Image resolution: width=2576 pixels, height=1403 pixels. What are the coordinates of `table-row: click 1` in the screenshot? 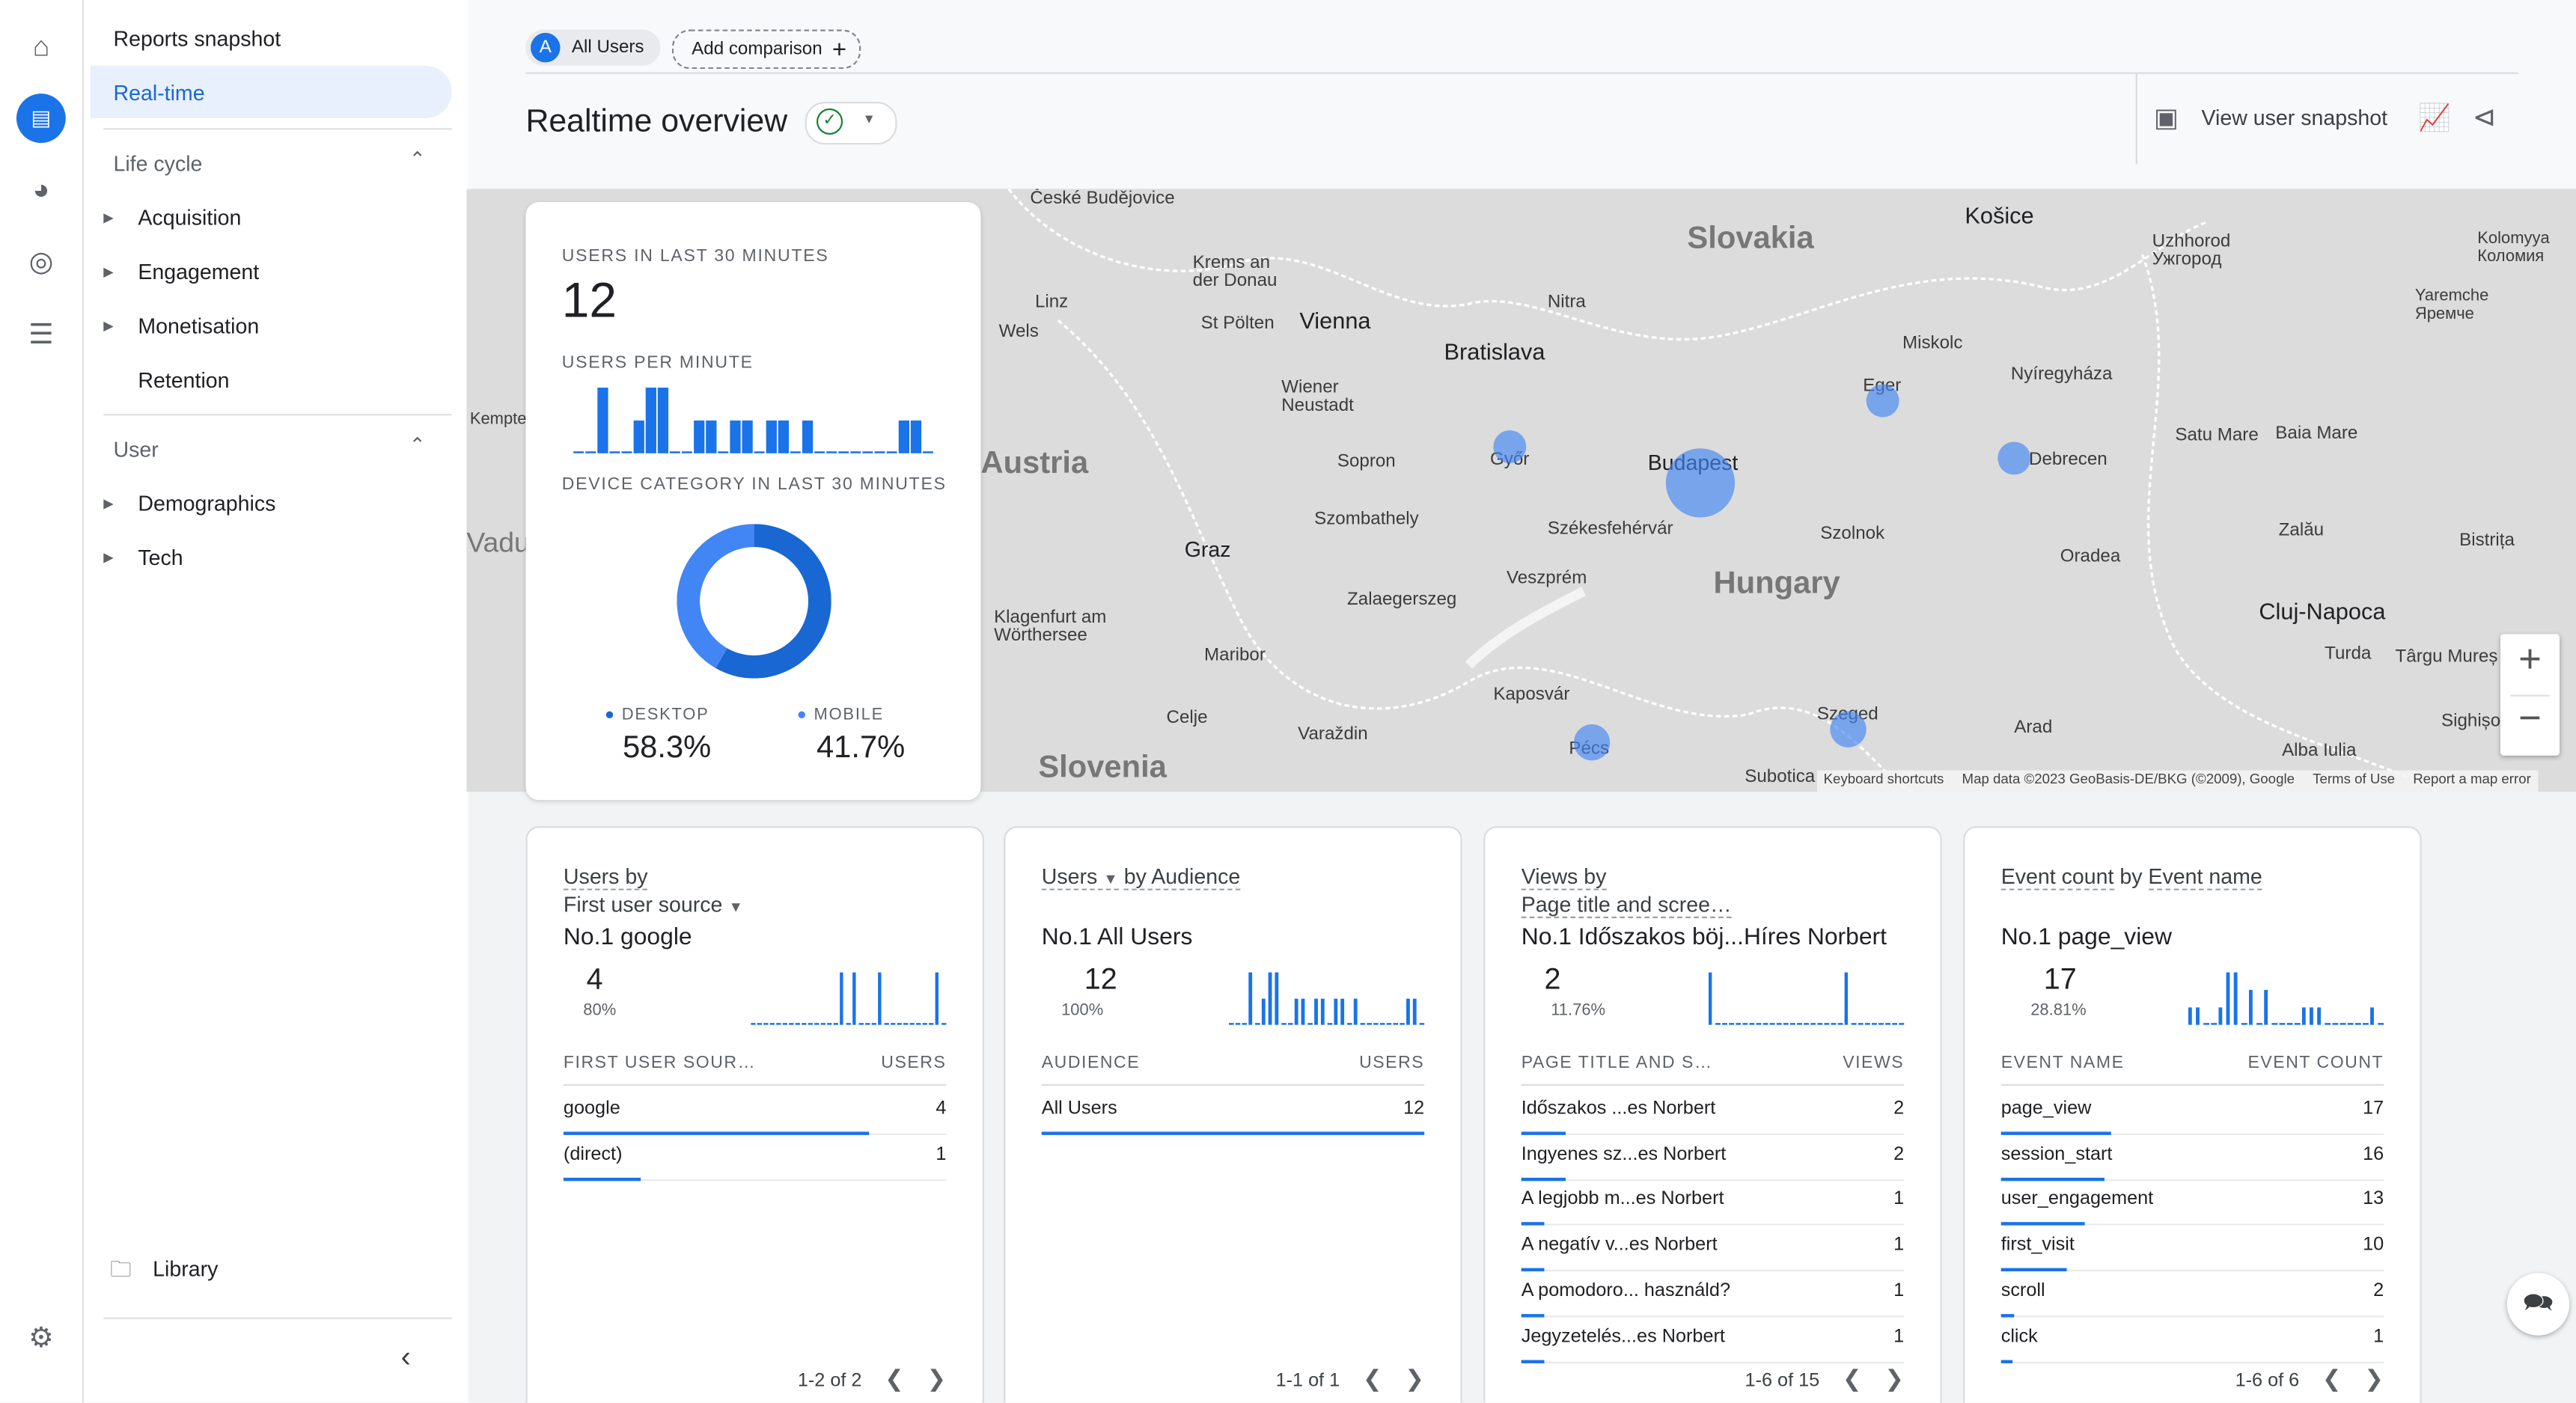 It's located at (2192, 1339).